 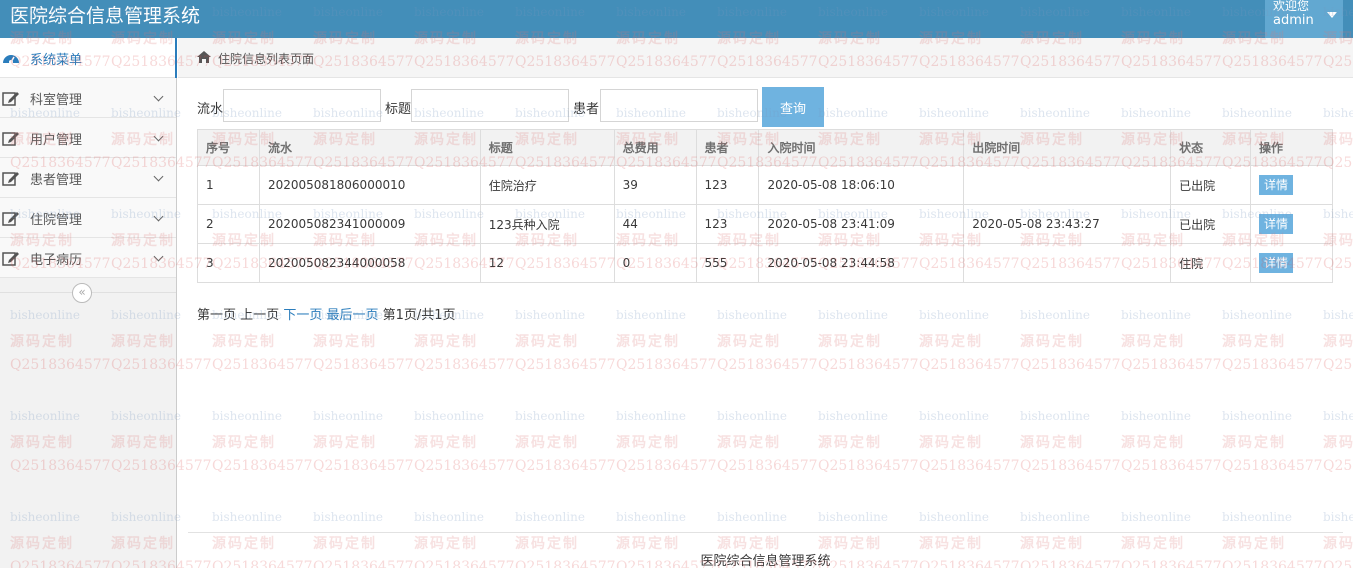 What do you see at coordinates (369, 185) in the screenshot?
I see `cell-serial: 202005081806000010` at bounding box center [369, 185].